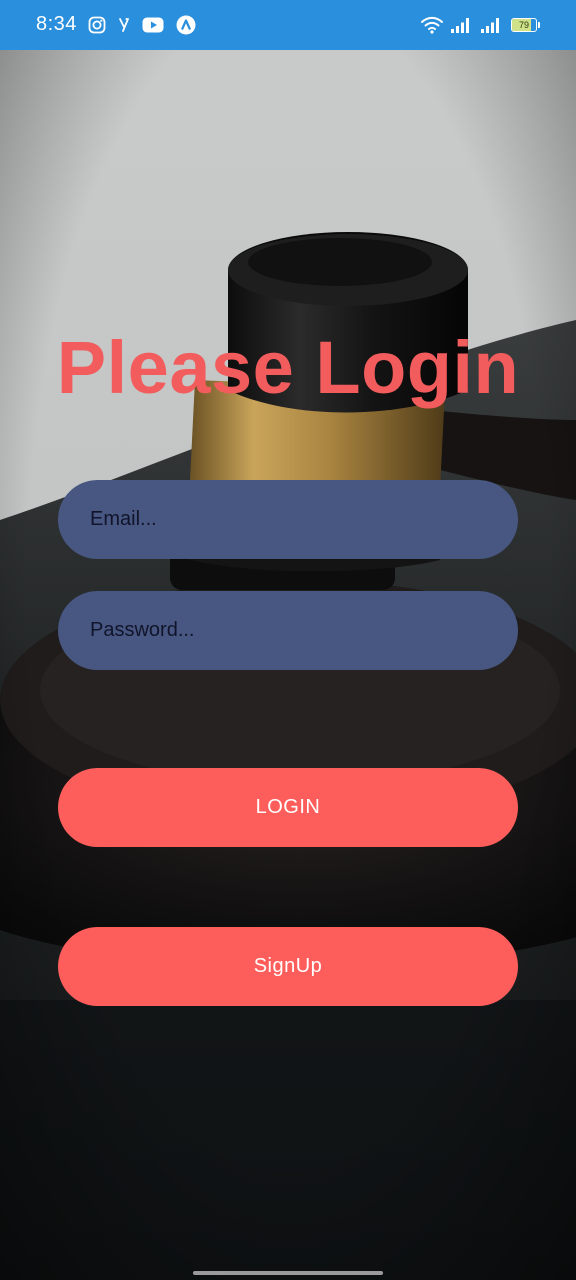  What do you see at coordinates (153, 25) in the screenshot?
I see `youtube-icon` at bounding box center [153, 25].